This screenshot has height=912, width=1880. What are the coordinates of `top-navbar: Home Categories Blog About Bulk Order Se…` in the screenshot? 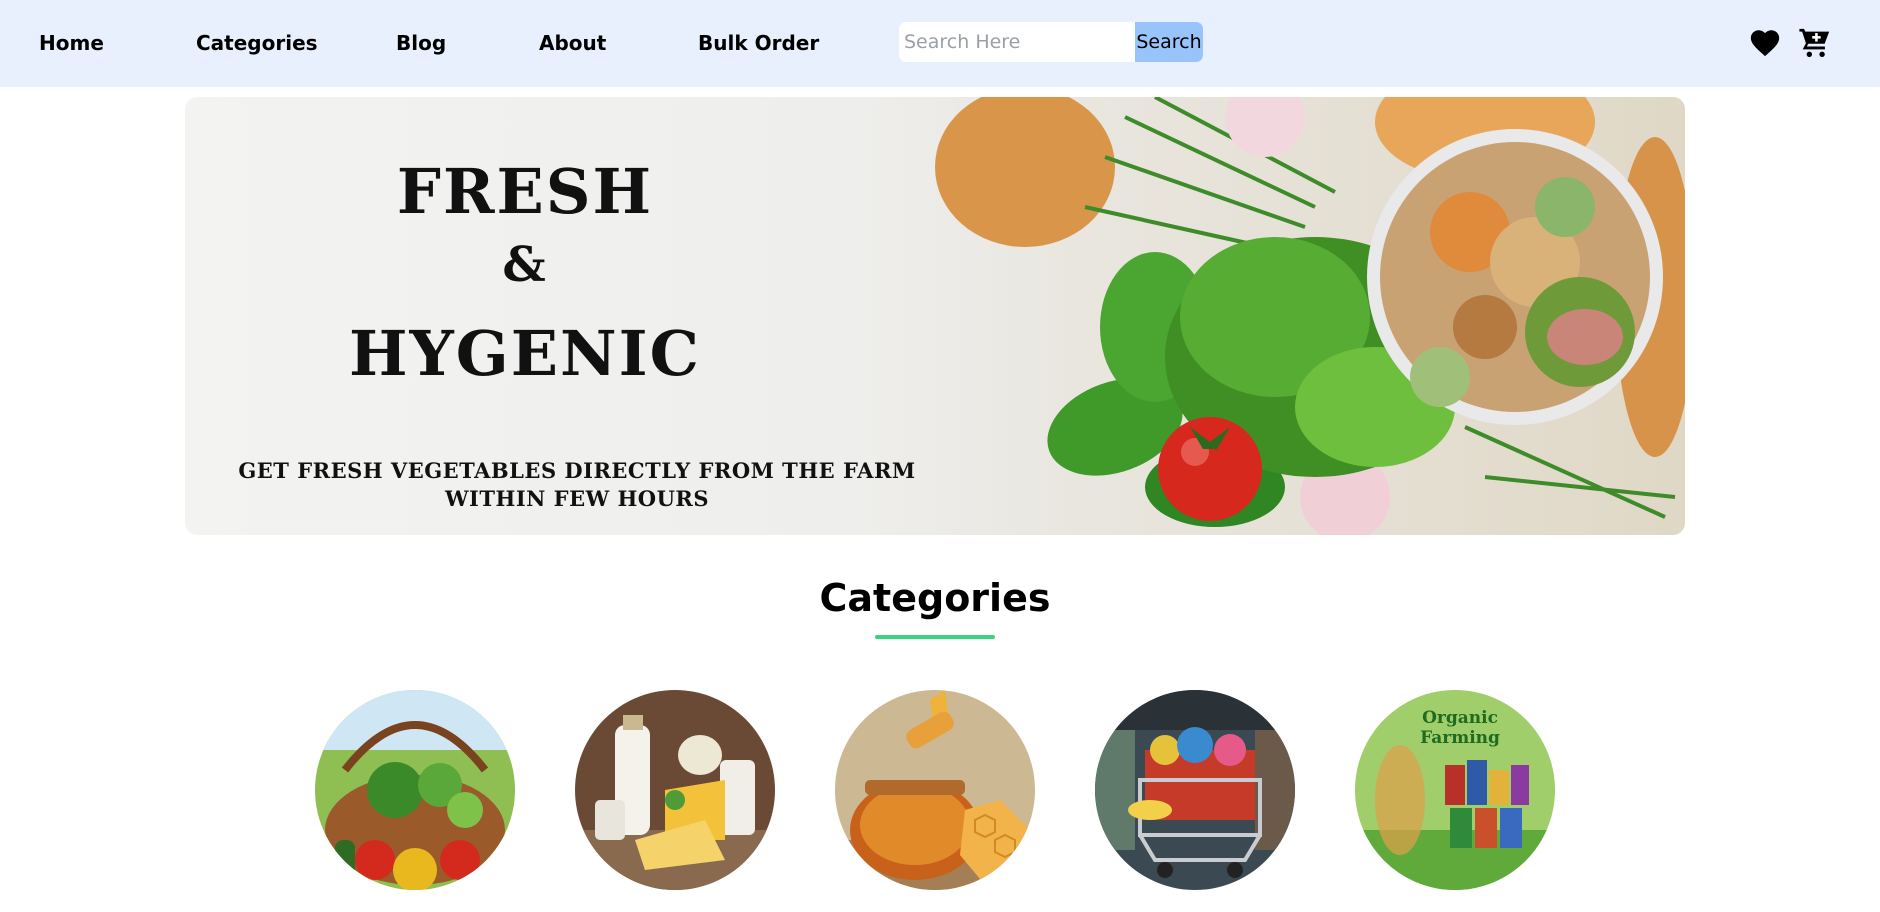 It's located at (940, 43).